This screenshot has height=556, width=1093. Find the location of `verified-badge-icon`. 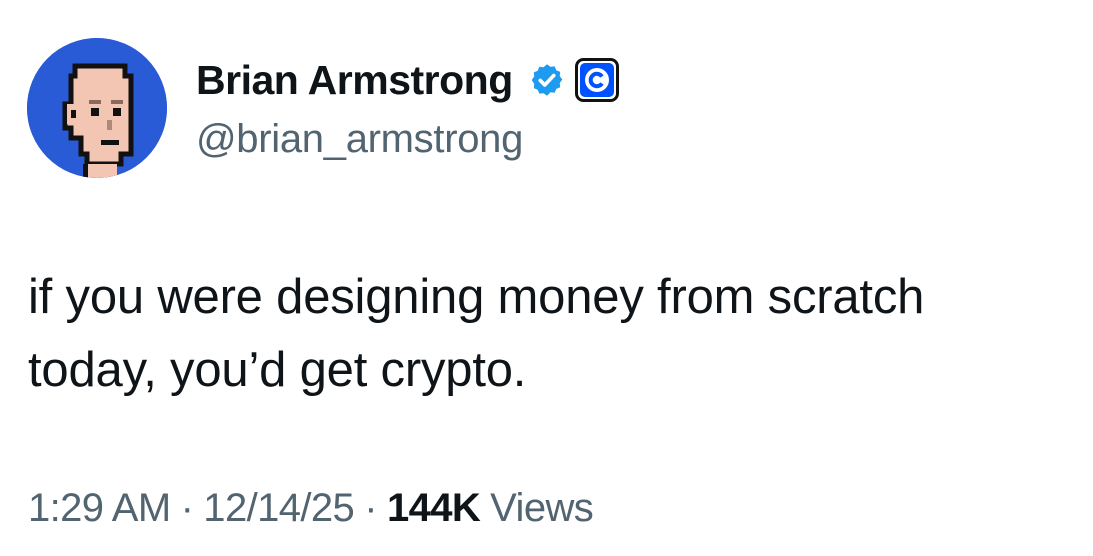

verified-badge-icon is located at coordinates (547, 80).